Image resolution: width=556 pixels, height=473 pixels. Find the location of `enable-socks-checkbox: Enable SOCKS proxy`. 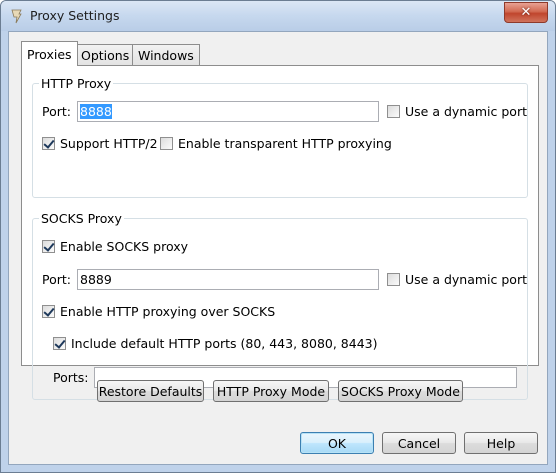

enable-socks-checkbox: Enable SOCKS proxy is located at coordinates (115, 246).